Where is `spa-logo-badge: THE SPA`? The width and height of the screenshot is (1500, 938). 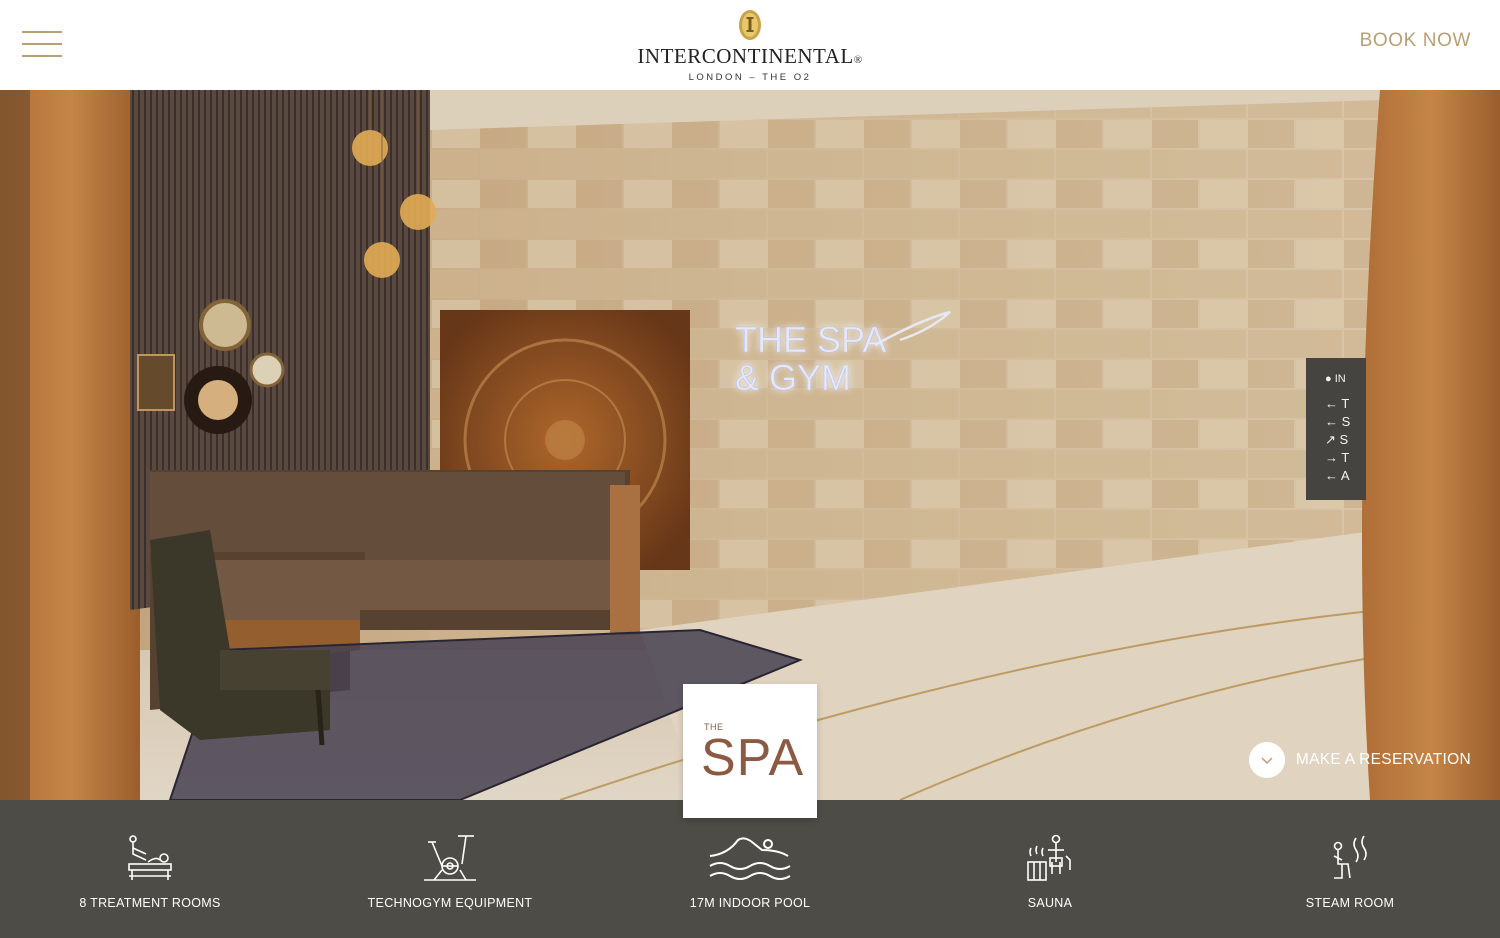
spa-logo-badge: THE SPA is located at coordinates (750, 751).